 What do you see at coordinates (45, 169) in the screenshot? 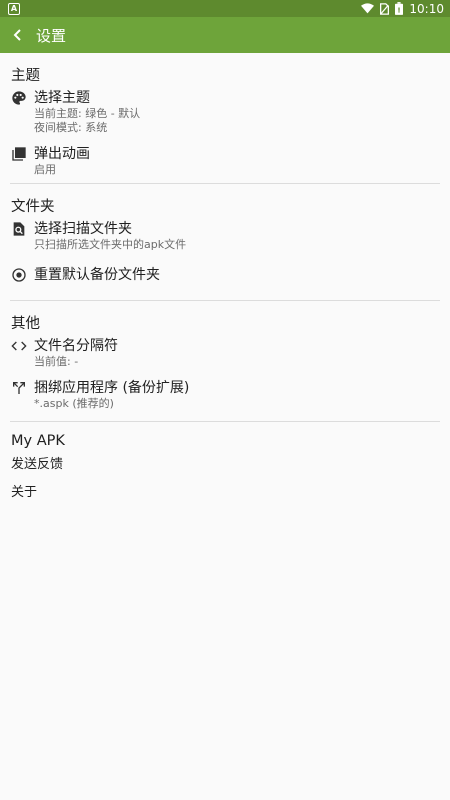
I see `pref-popup-animation-summary: 启用` at bounding box center [45, 169].